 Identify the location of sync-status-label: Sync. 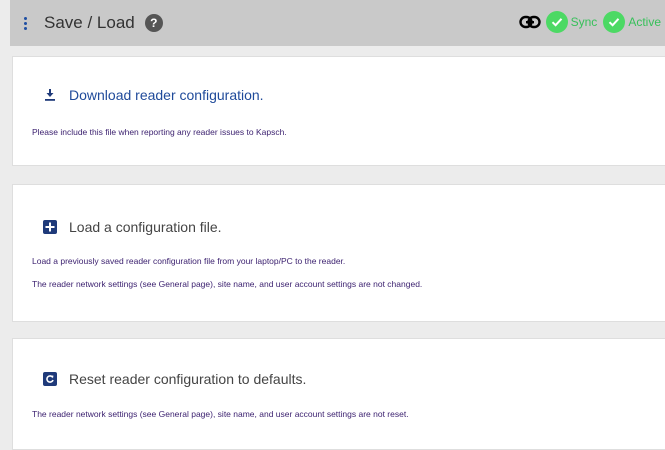
(584, 22).